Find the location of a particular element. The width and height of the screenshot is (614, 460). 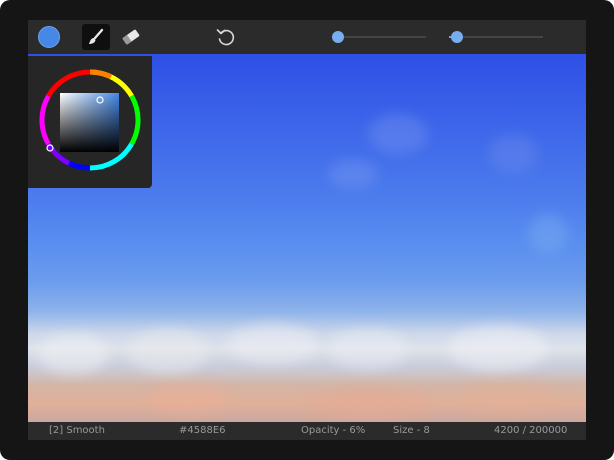

size-value: Size - 8 is located at coordinates (411, 430).